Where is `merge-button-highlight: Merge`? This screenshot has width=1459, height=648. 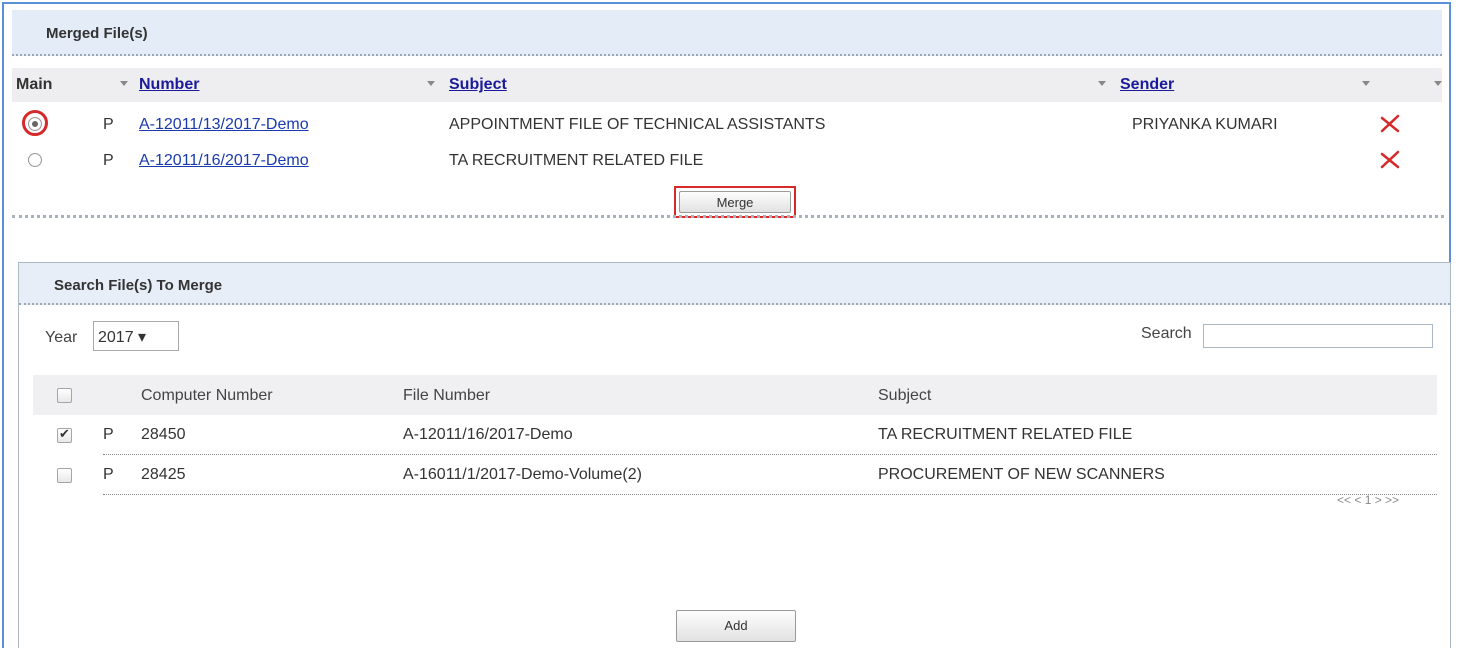 merge-button-highlight: Merge is located at coordinates (735, 202).